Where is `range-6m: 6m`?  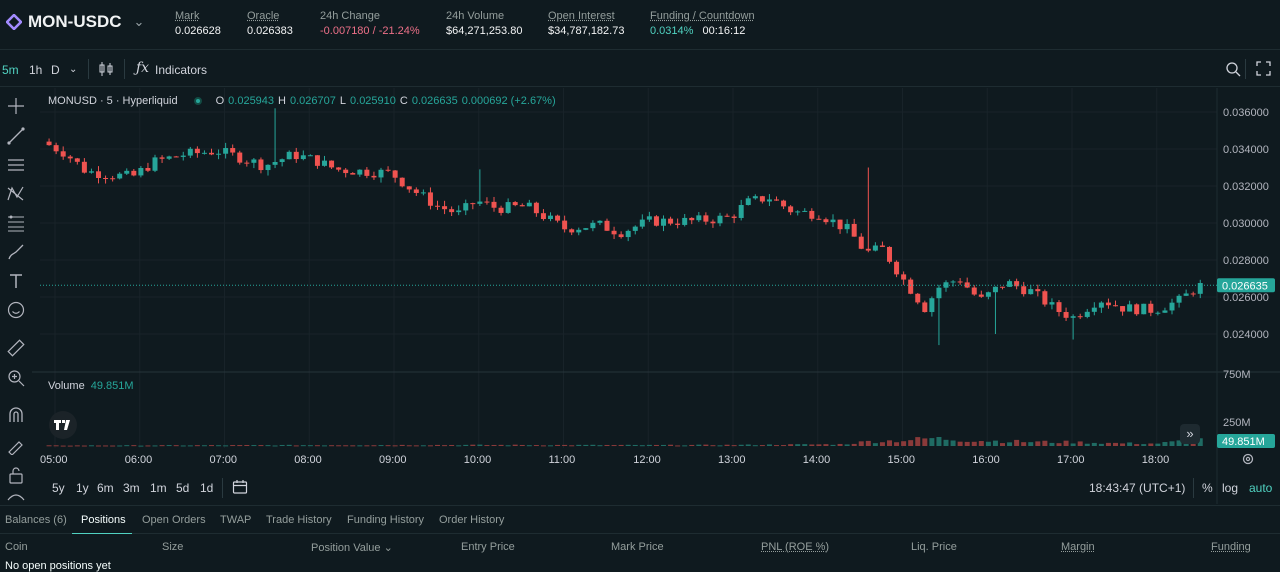 range-6m: 6m is located at coordinates (105, 488).